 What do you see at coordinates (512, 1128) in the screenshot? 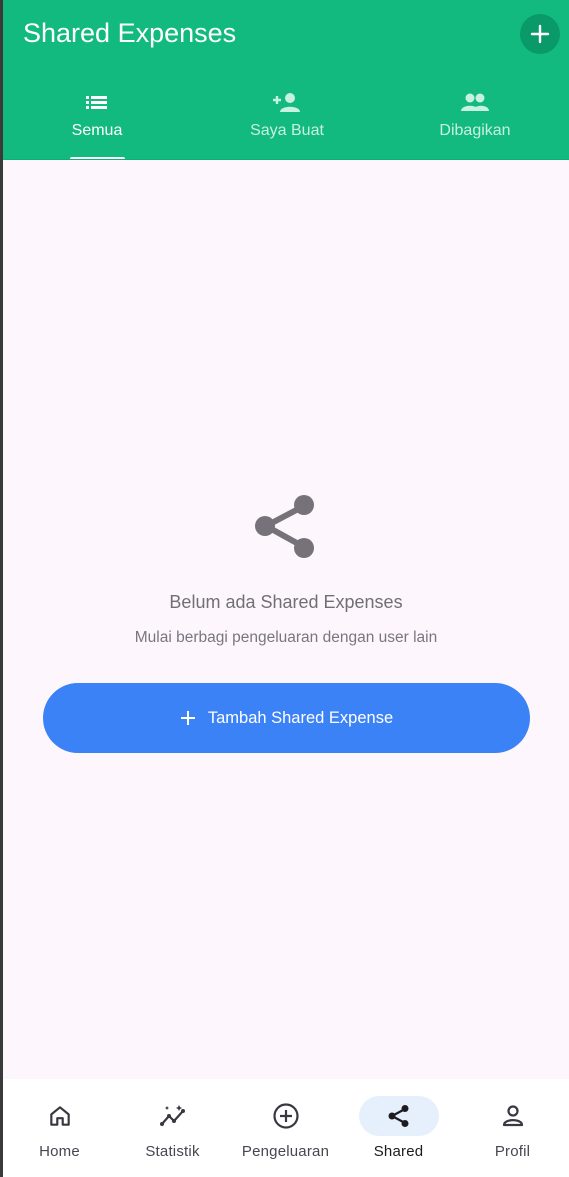
I see `nav-item-profil: Profil` at bounding box center [512, 1128].